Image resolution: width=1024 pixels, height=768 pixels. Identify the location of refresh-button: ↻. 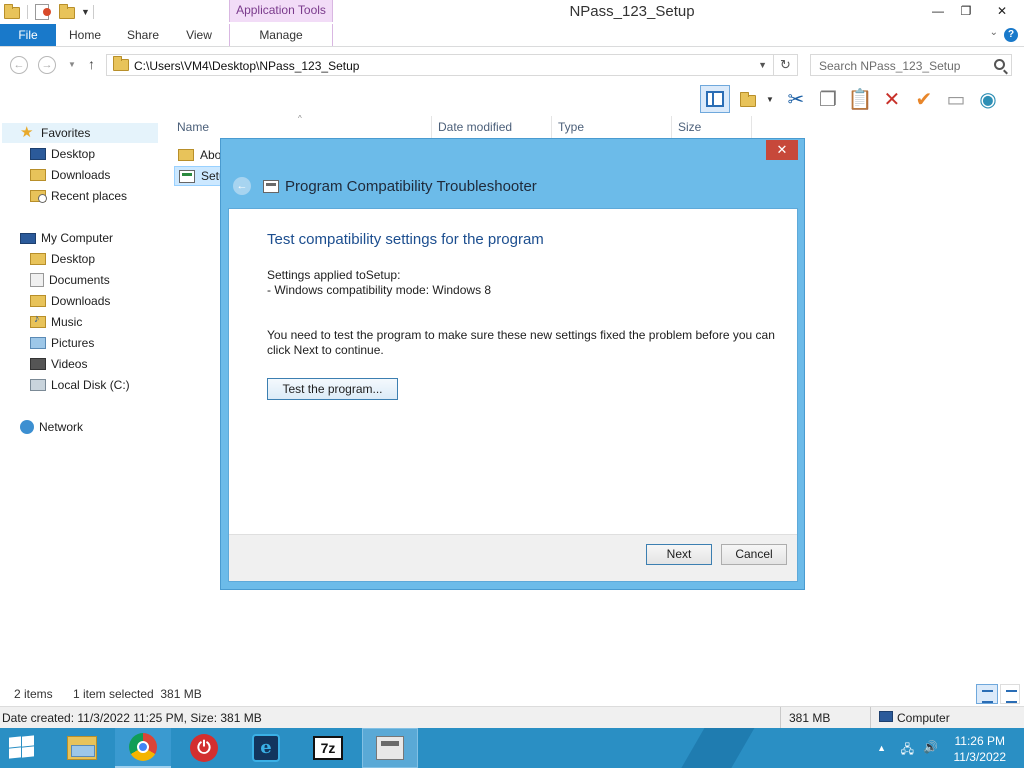
(786, 65).